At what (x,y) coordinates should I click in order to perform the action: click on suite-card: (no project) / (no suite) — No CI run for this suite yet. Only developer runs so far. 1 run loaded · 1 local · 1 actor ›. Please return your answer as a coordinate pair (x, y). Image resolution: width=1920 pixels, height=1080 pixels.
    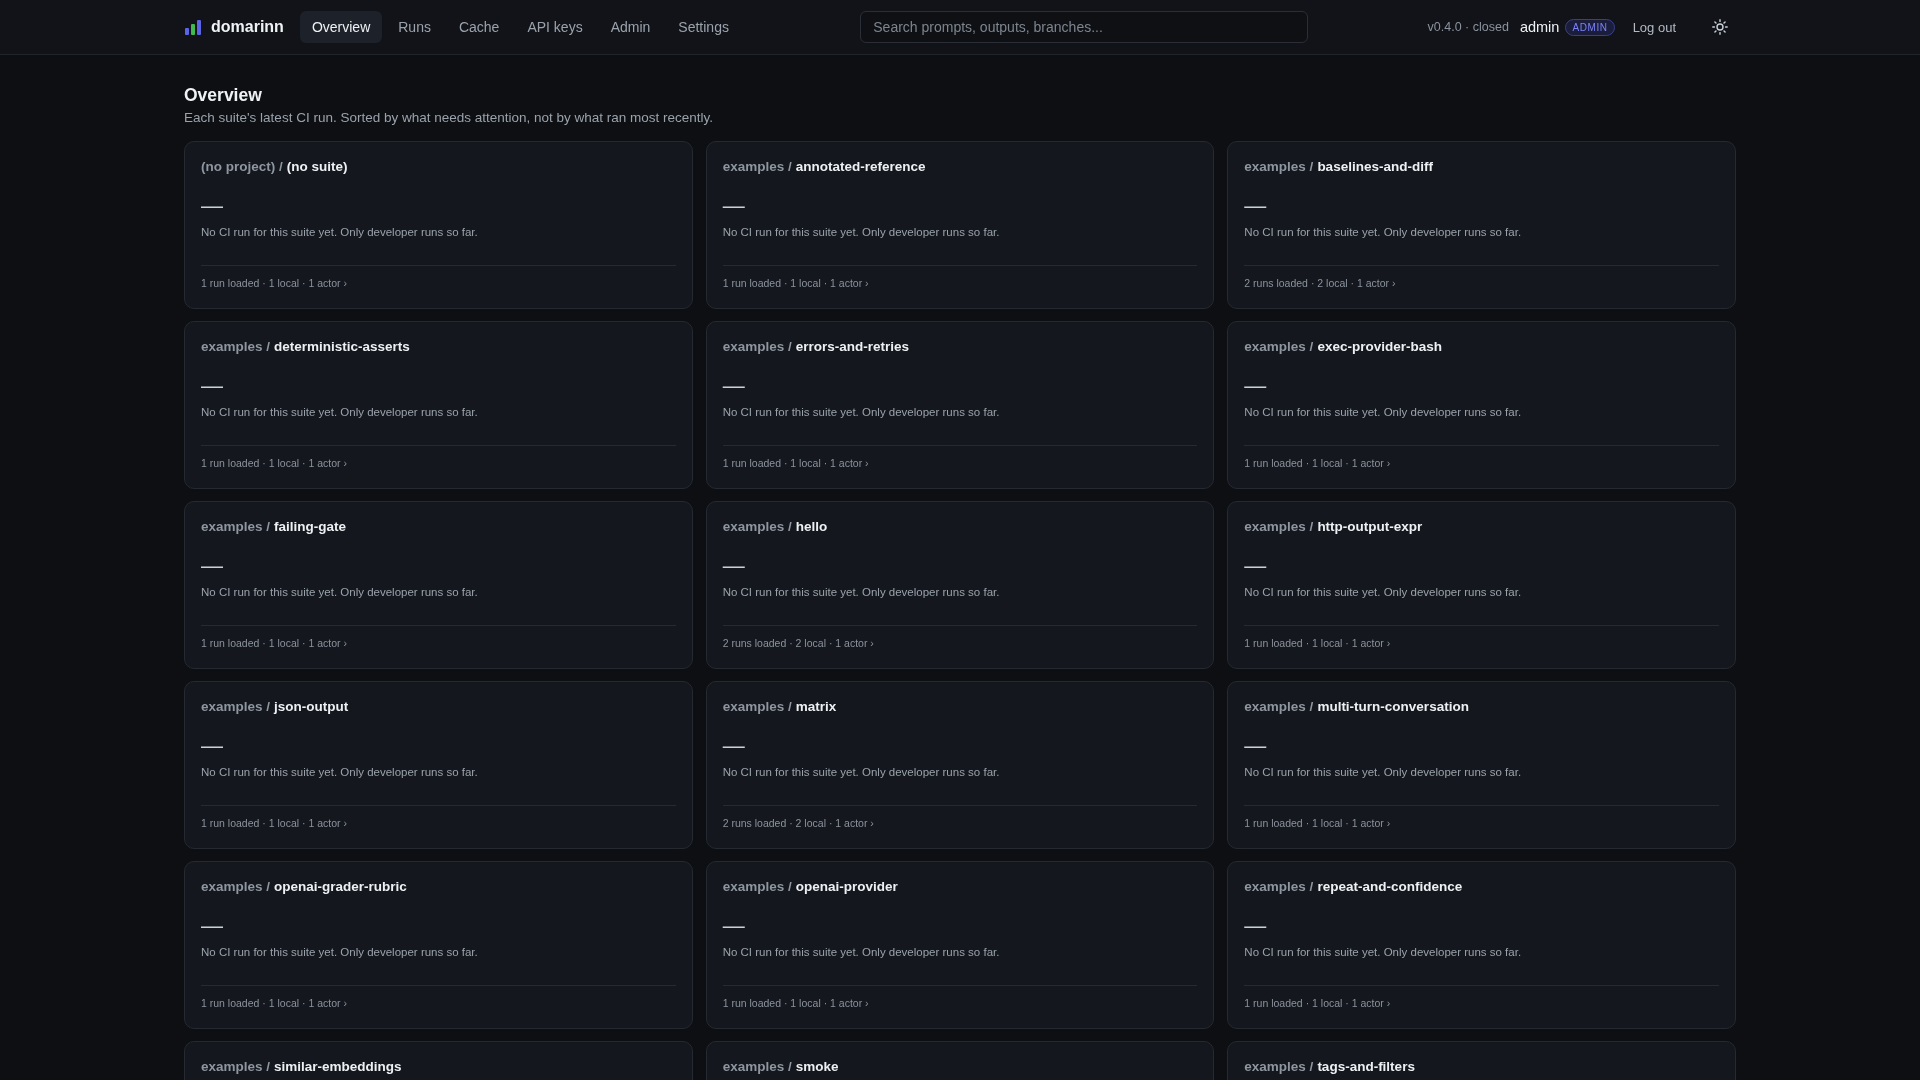
    Looking at the image, I should click on (438, 225).